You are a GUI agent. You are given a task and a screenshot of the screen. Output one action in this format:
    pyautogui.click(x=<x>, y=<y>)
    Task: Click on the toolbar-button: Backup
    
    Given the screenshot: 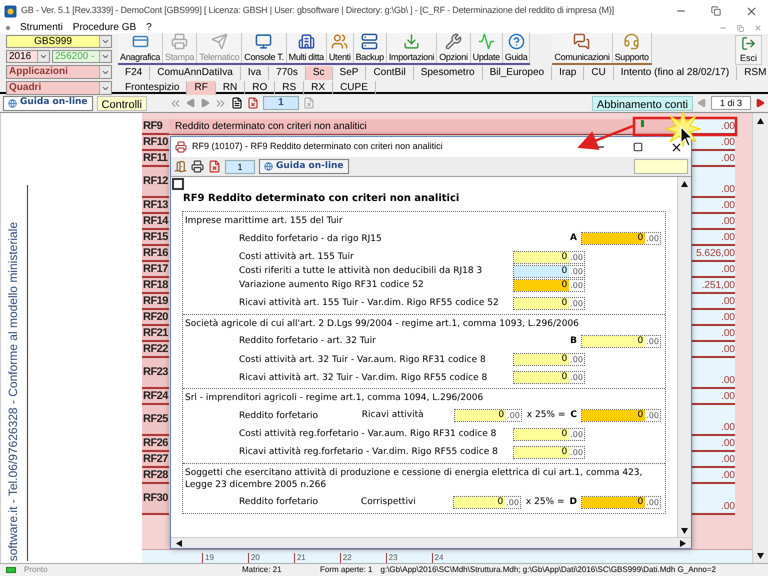 What is the action you would take?
    pyautogui.click(x=370, y=48)
    